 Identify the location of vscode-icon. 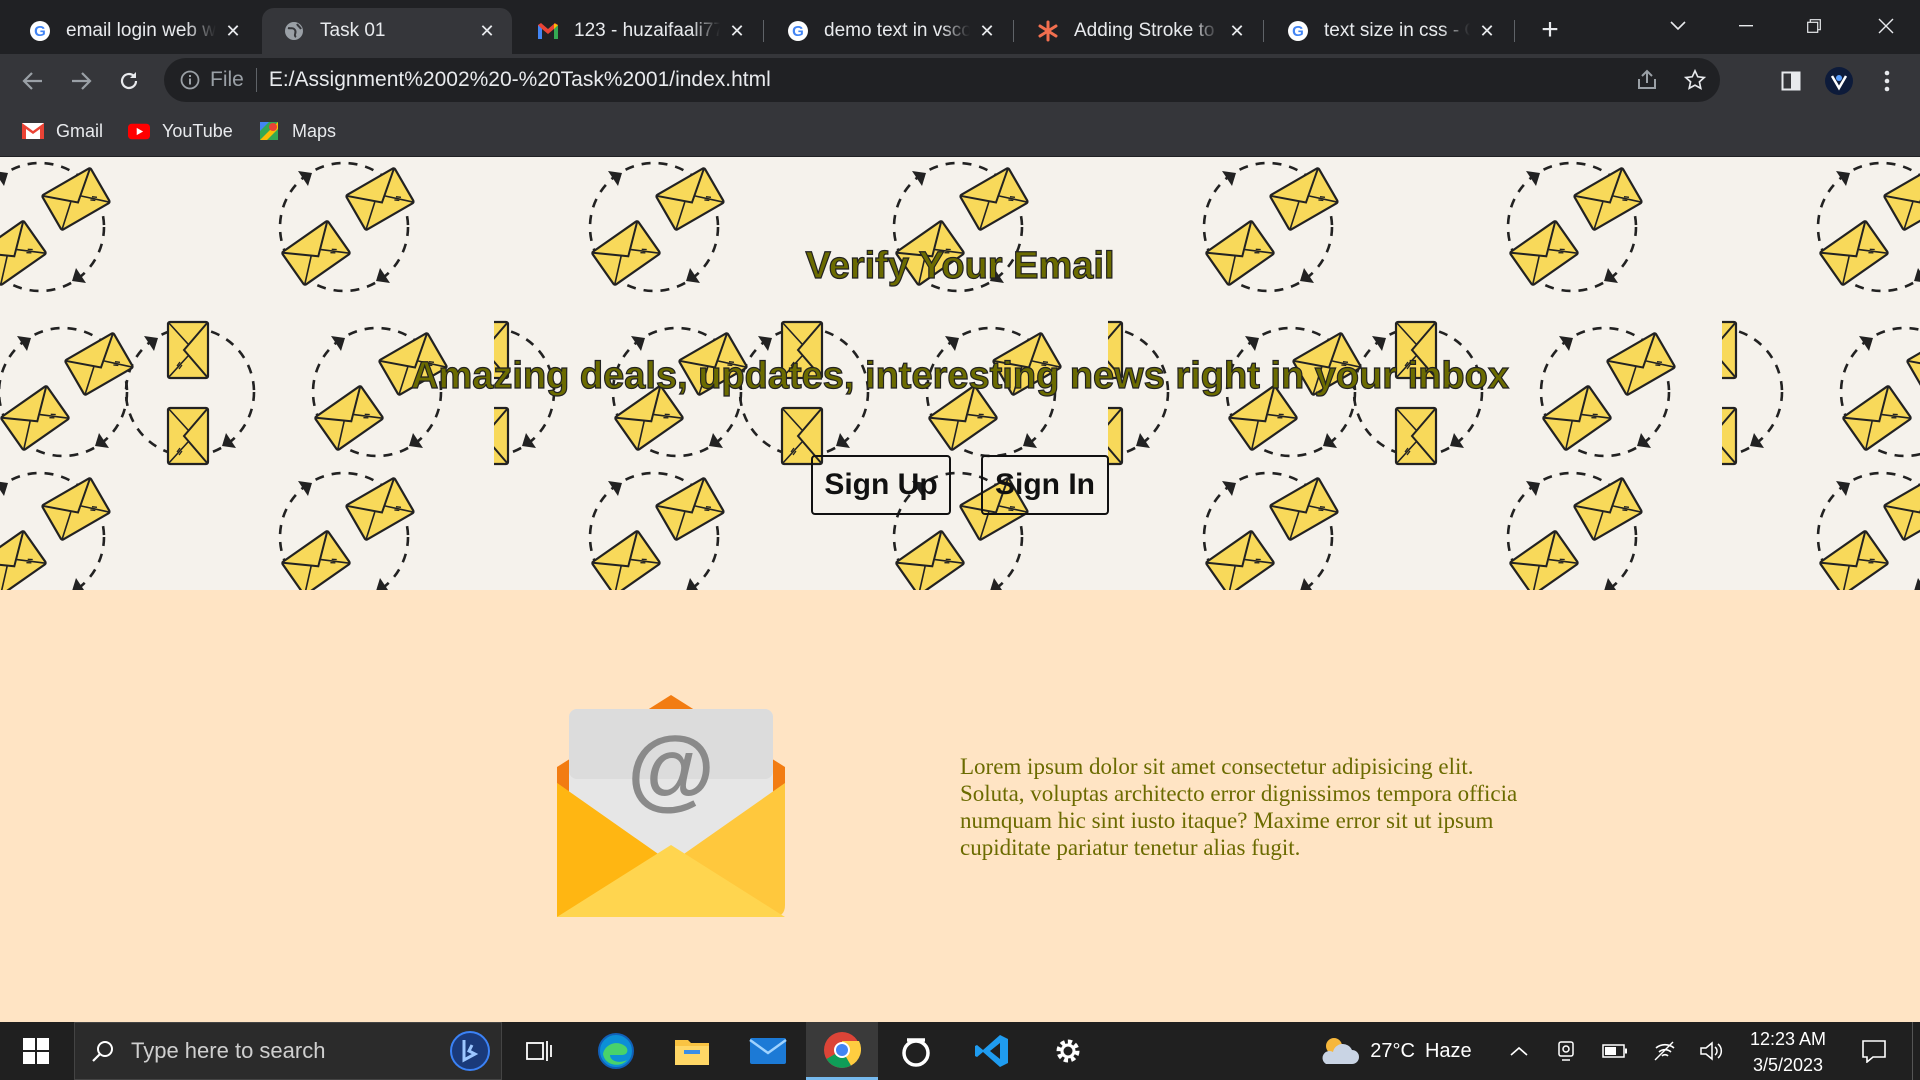
(991, 1051).